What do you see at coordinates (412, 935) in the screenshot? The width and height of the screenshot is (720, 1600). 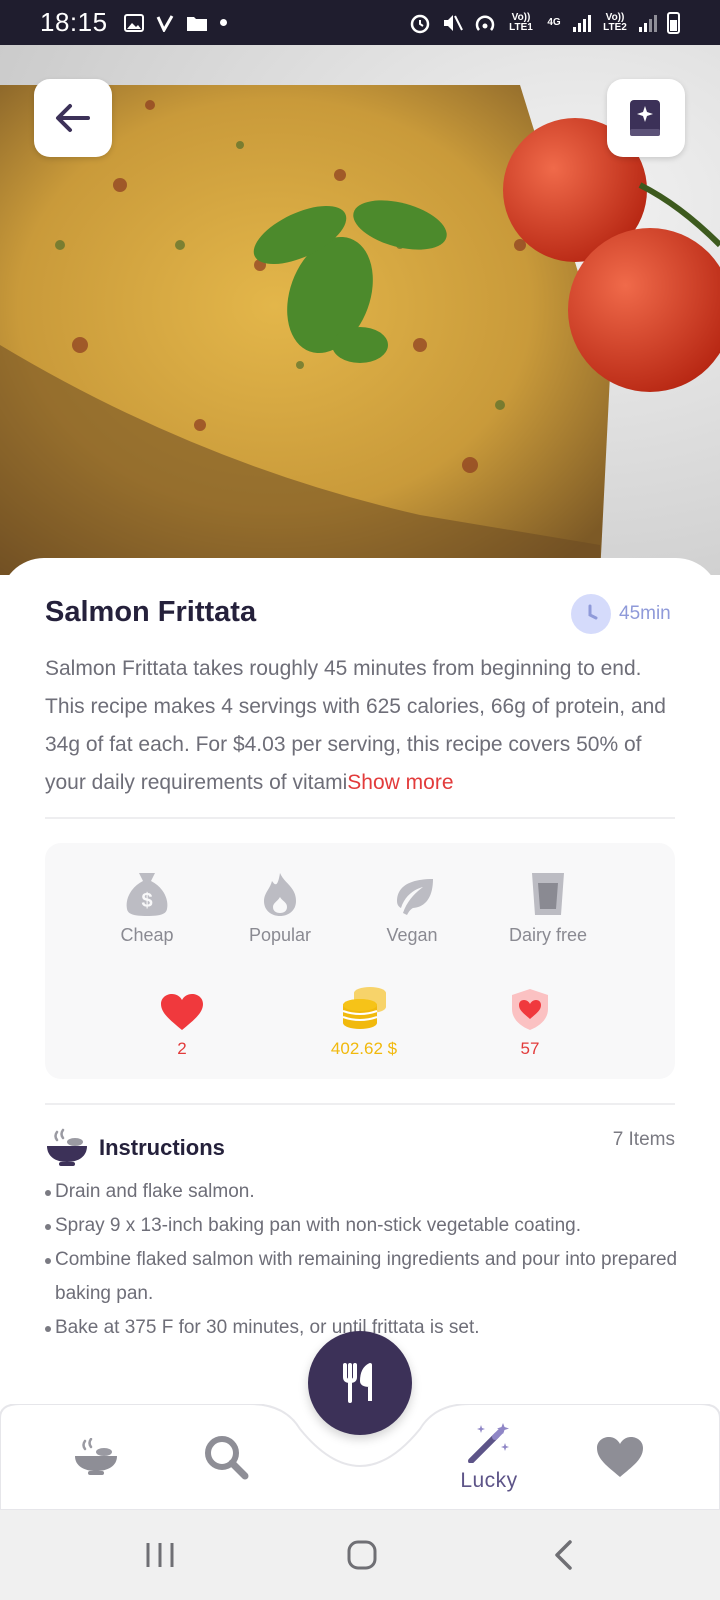 I see `tag-label: Vegan` at bounding box center [412, 935].